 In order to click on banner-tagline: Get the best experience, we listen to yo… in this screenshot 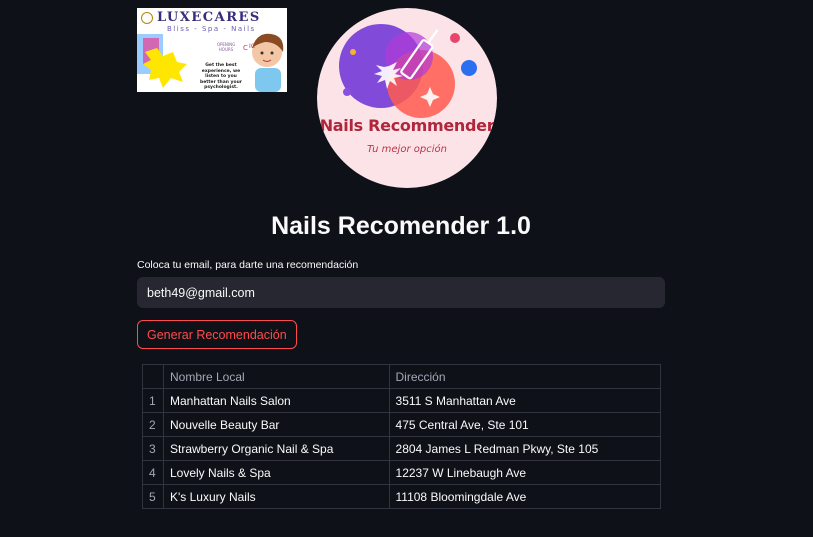, I will do `click(221, 76)`.